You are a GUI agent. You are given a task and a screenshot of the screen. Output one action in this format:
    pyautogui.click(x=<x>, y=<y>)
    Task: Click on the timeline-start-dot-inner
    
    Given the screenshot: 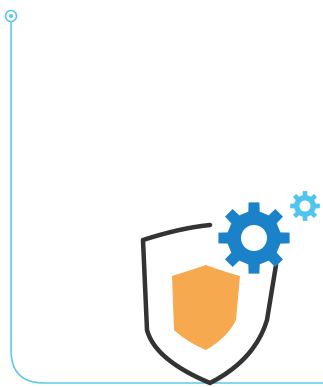 What is the action you would take?
    pyautogui.click(x=11, y=16)
    